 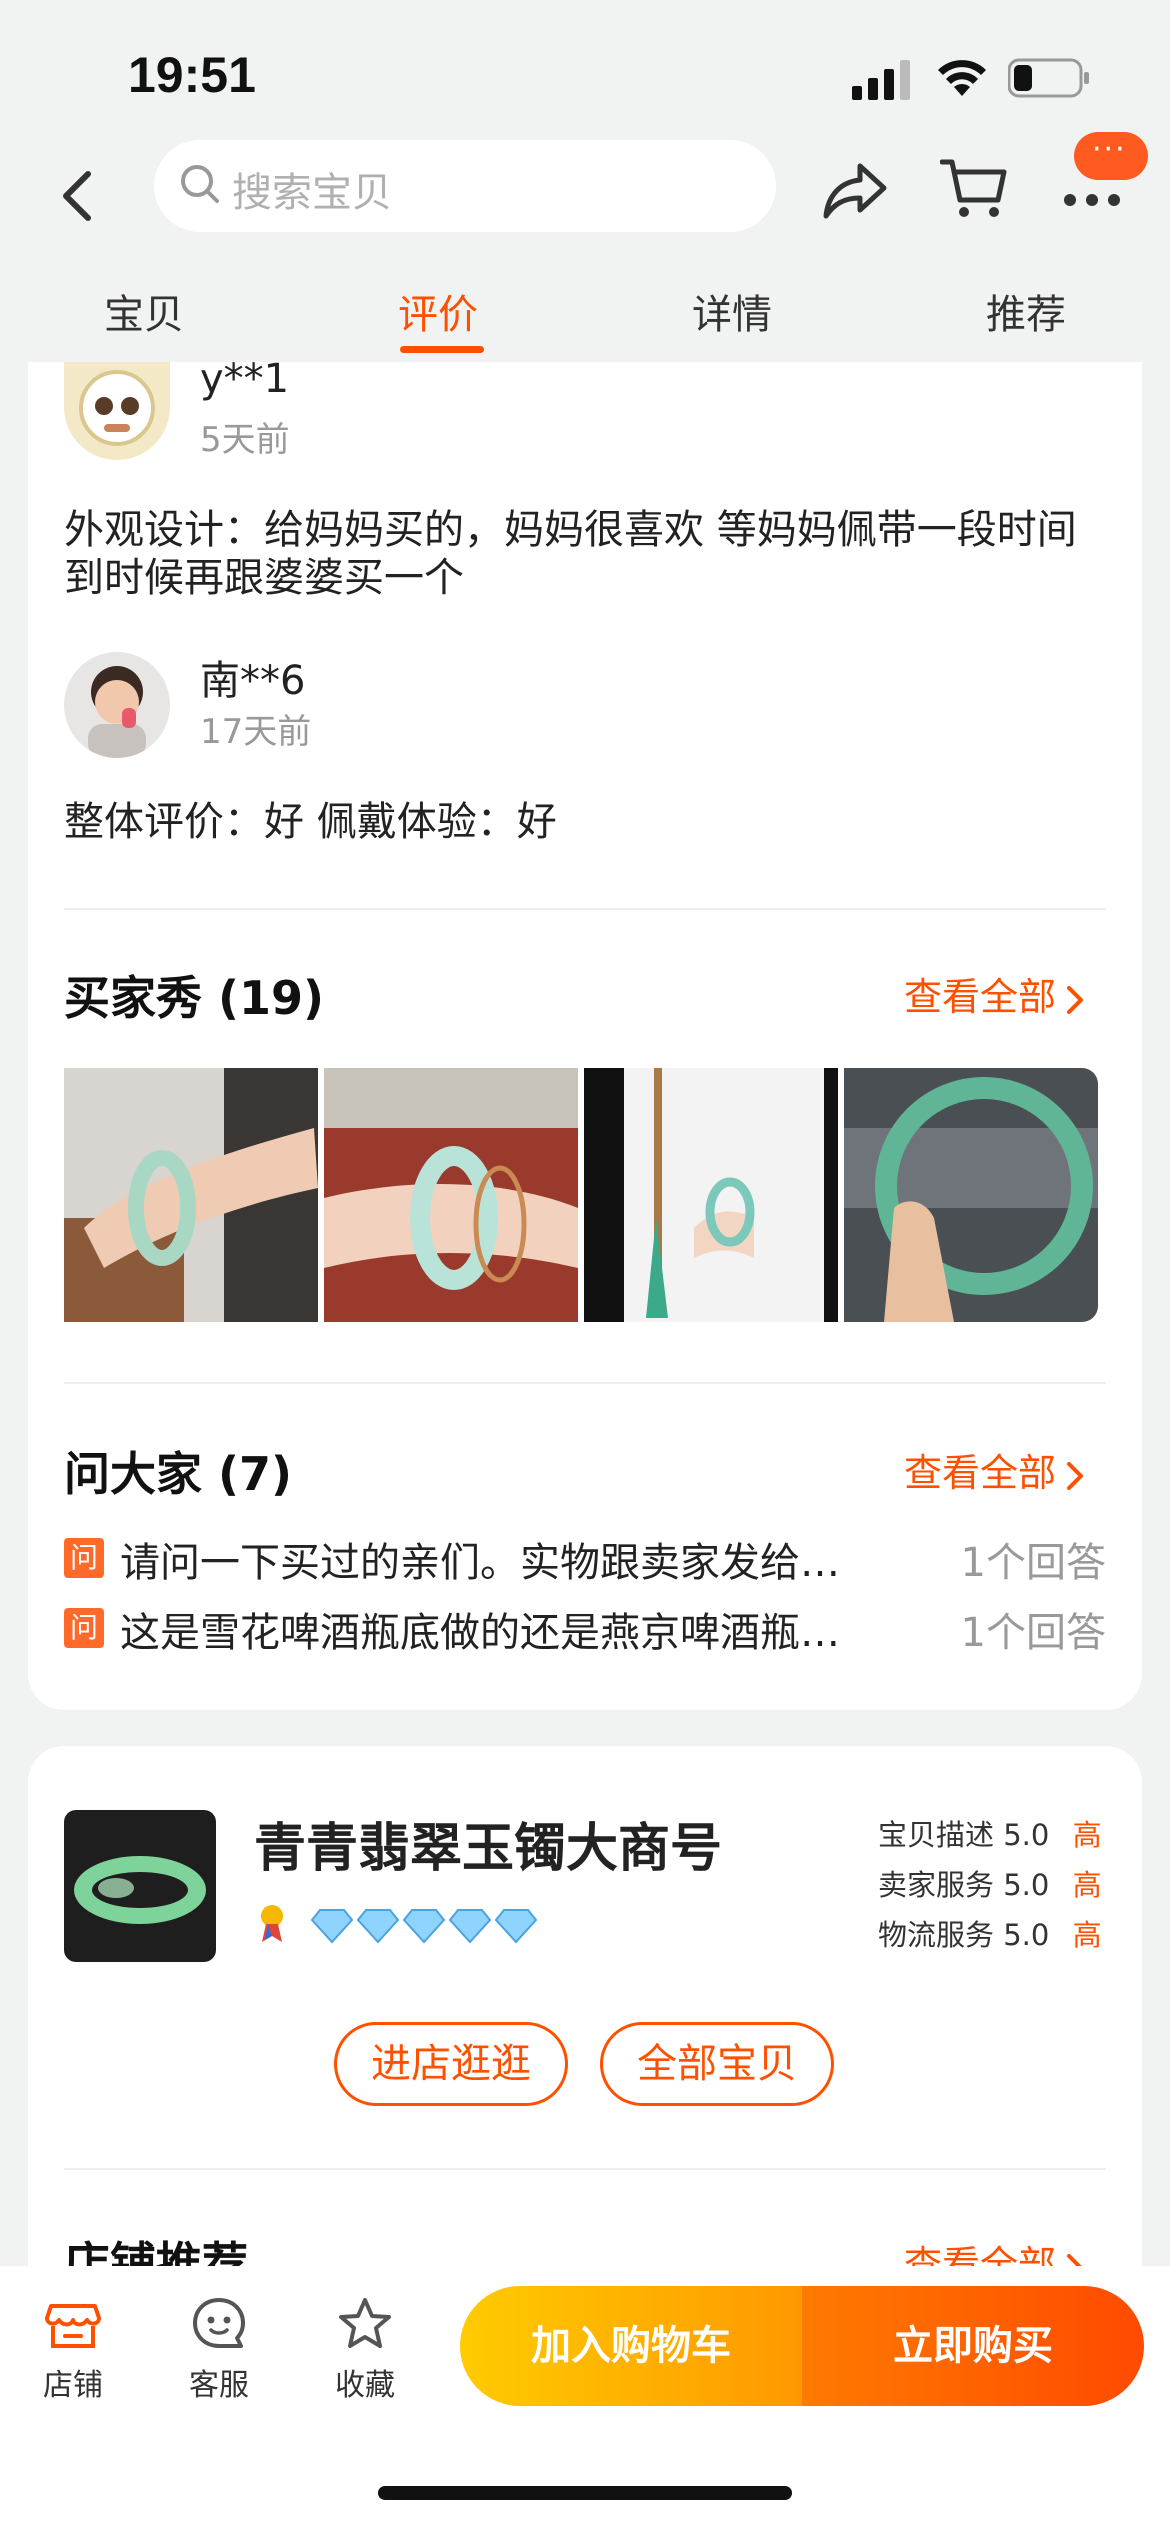 I want to click on share-icon, so click(x=855, y=191).